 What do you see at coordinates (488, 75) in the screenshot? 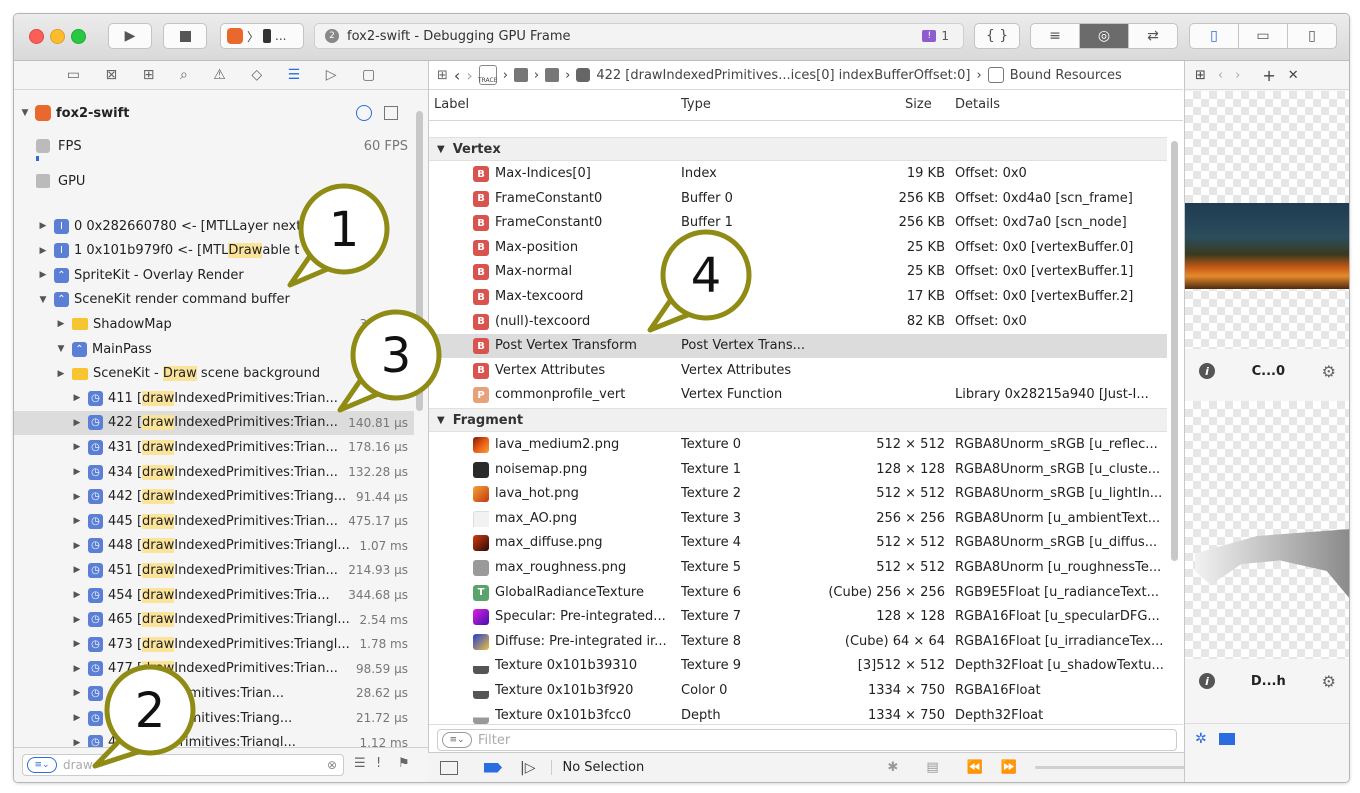
I see `trace-icon: TRACE` at bounding box center [488, 75].